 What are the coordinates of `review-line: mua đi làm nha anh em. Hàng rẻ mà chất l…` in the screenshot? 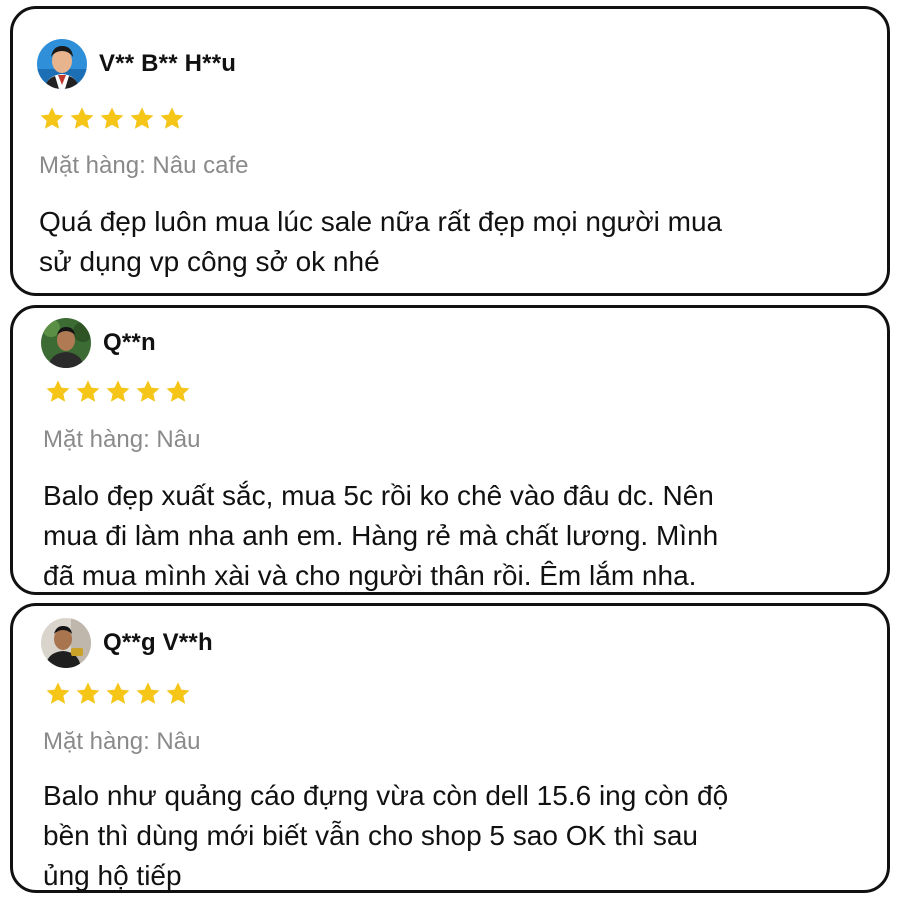 It's located at (381, 535).